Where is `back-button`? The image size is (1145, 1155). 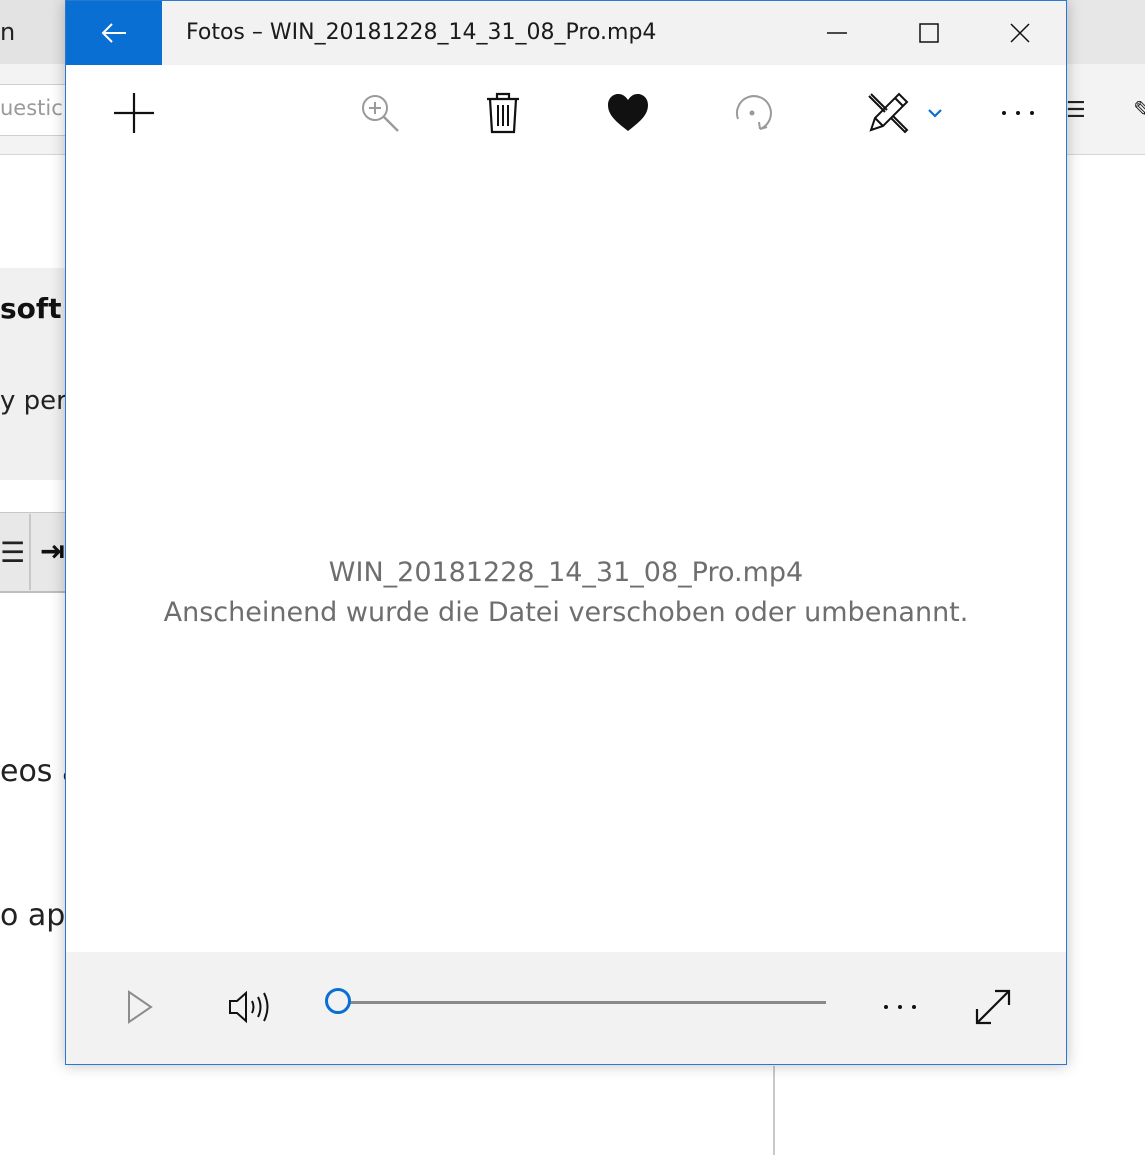 back-button is located at coordinates (114, 33).